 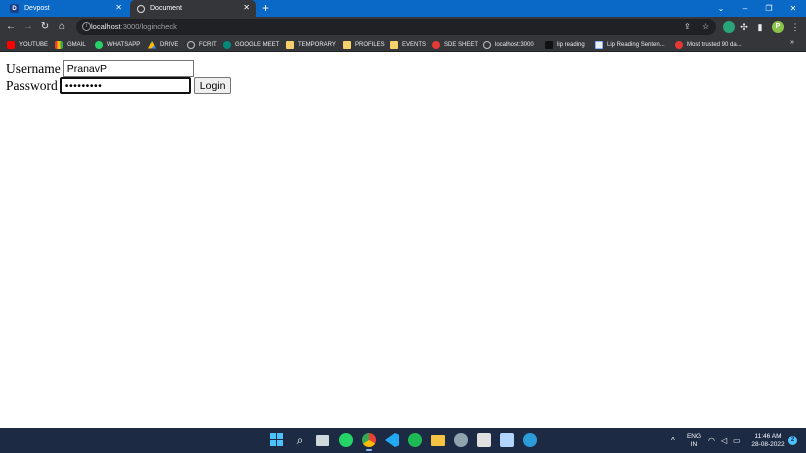 I want to click on side-panel-icon: ▮, so click(x=760, y=27).